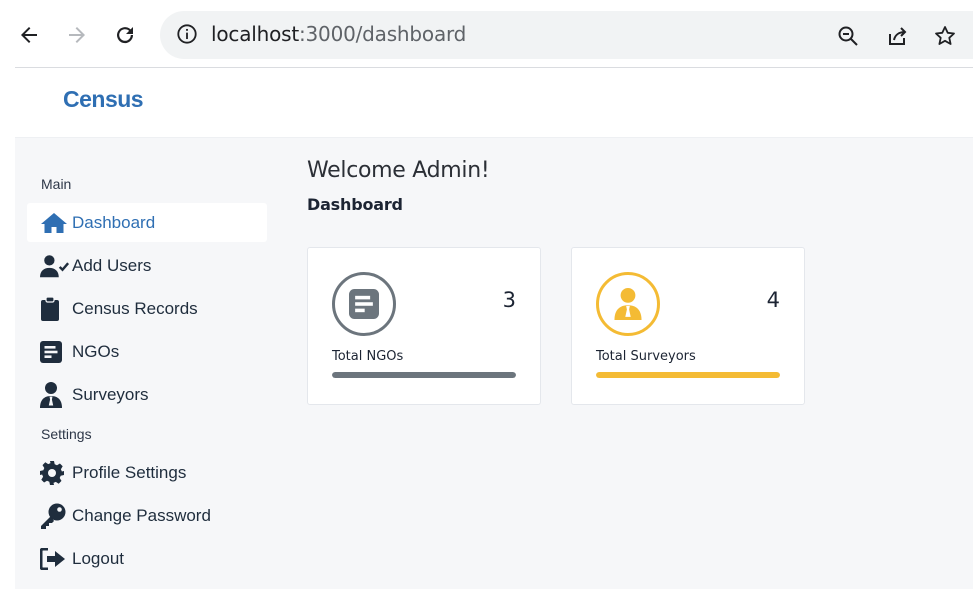 This screenshot has width=973, height=589. Describe the element at coordinates (29, 35) in the screenshot. I see `back-arrow-icon` at that location.